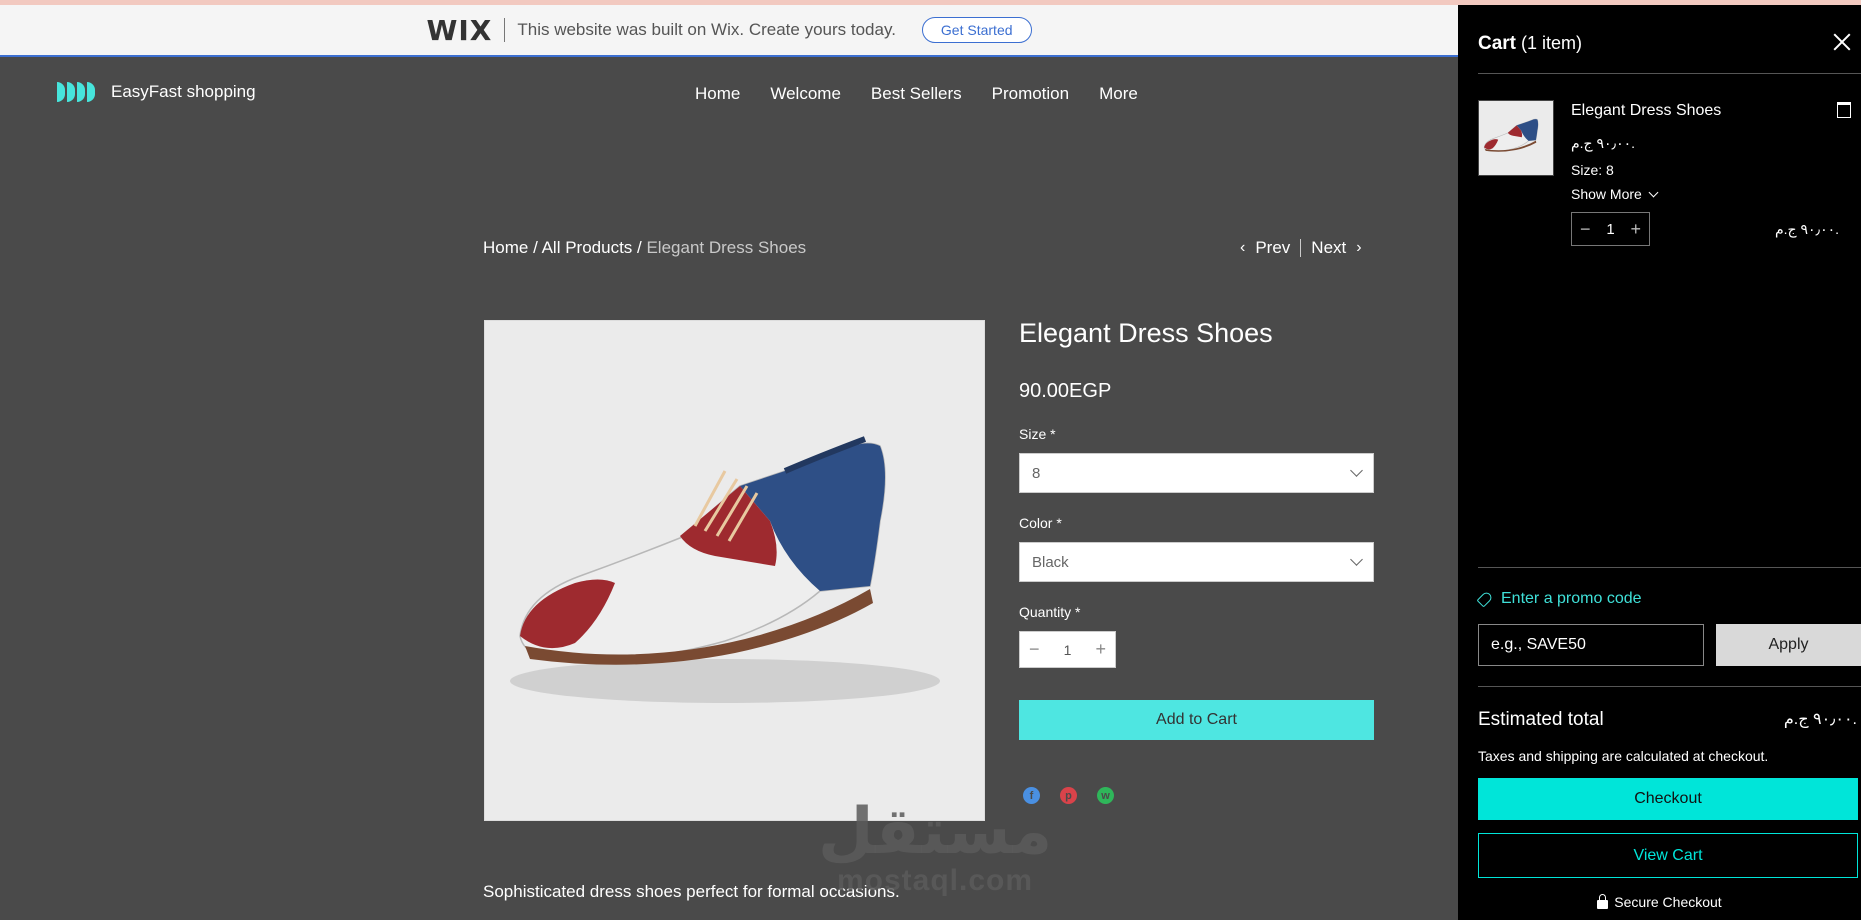  I want to click on breadcrumb-home: Home, so click(505, 247).